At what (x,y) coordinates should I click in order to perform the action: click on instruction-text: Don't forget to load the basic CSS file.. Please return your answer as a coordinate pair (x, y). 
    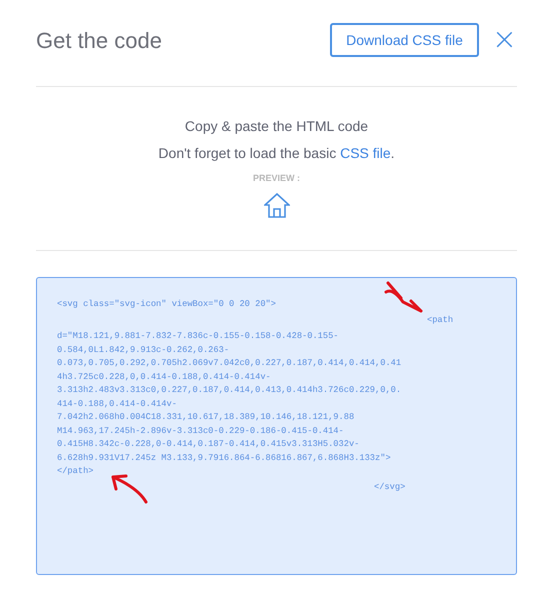
    Looking at the image, I should click on (276, 153).